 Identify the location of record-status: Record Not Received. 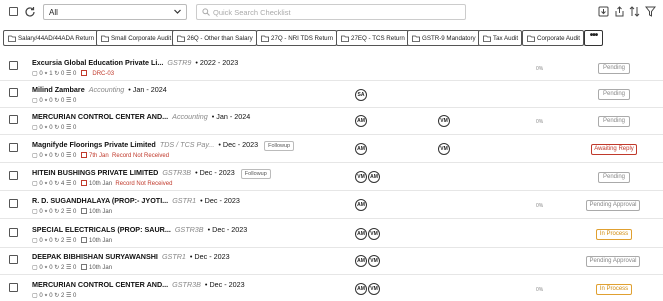
(144, 184).